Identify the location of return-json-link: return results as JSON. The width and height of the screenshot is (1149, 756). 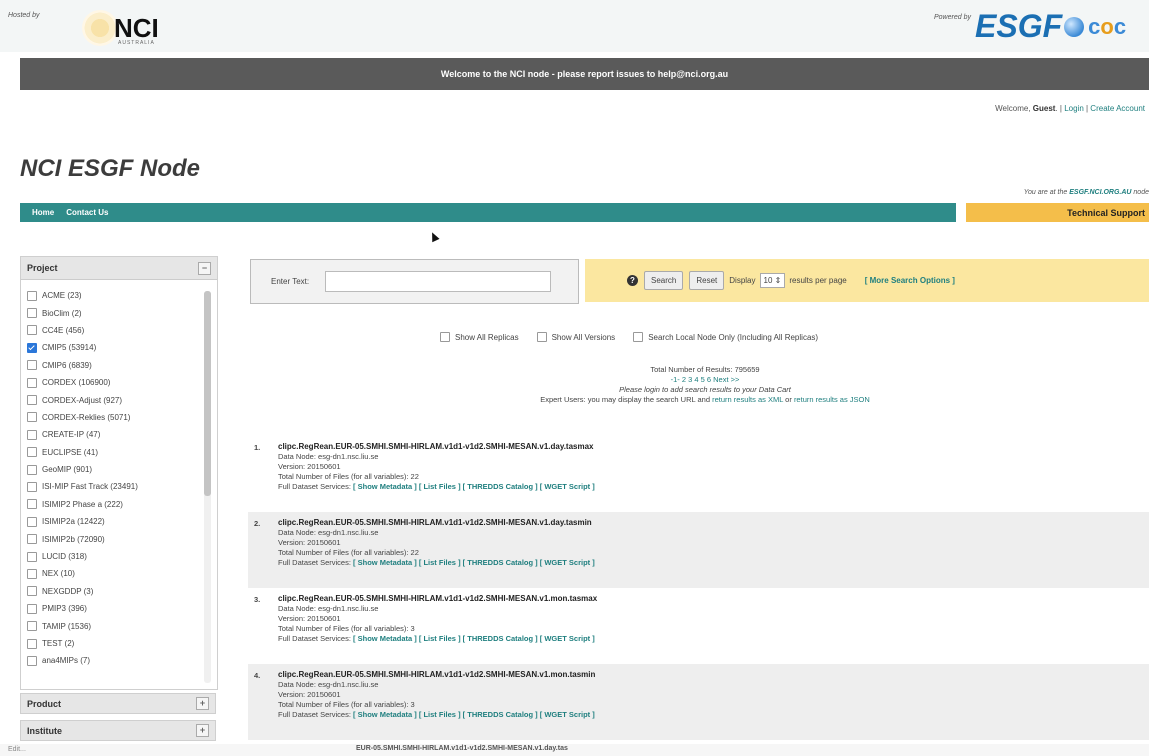
(832, 399).